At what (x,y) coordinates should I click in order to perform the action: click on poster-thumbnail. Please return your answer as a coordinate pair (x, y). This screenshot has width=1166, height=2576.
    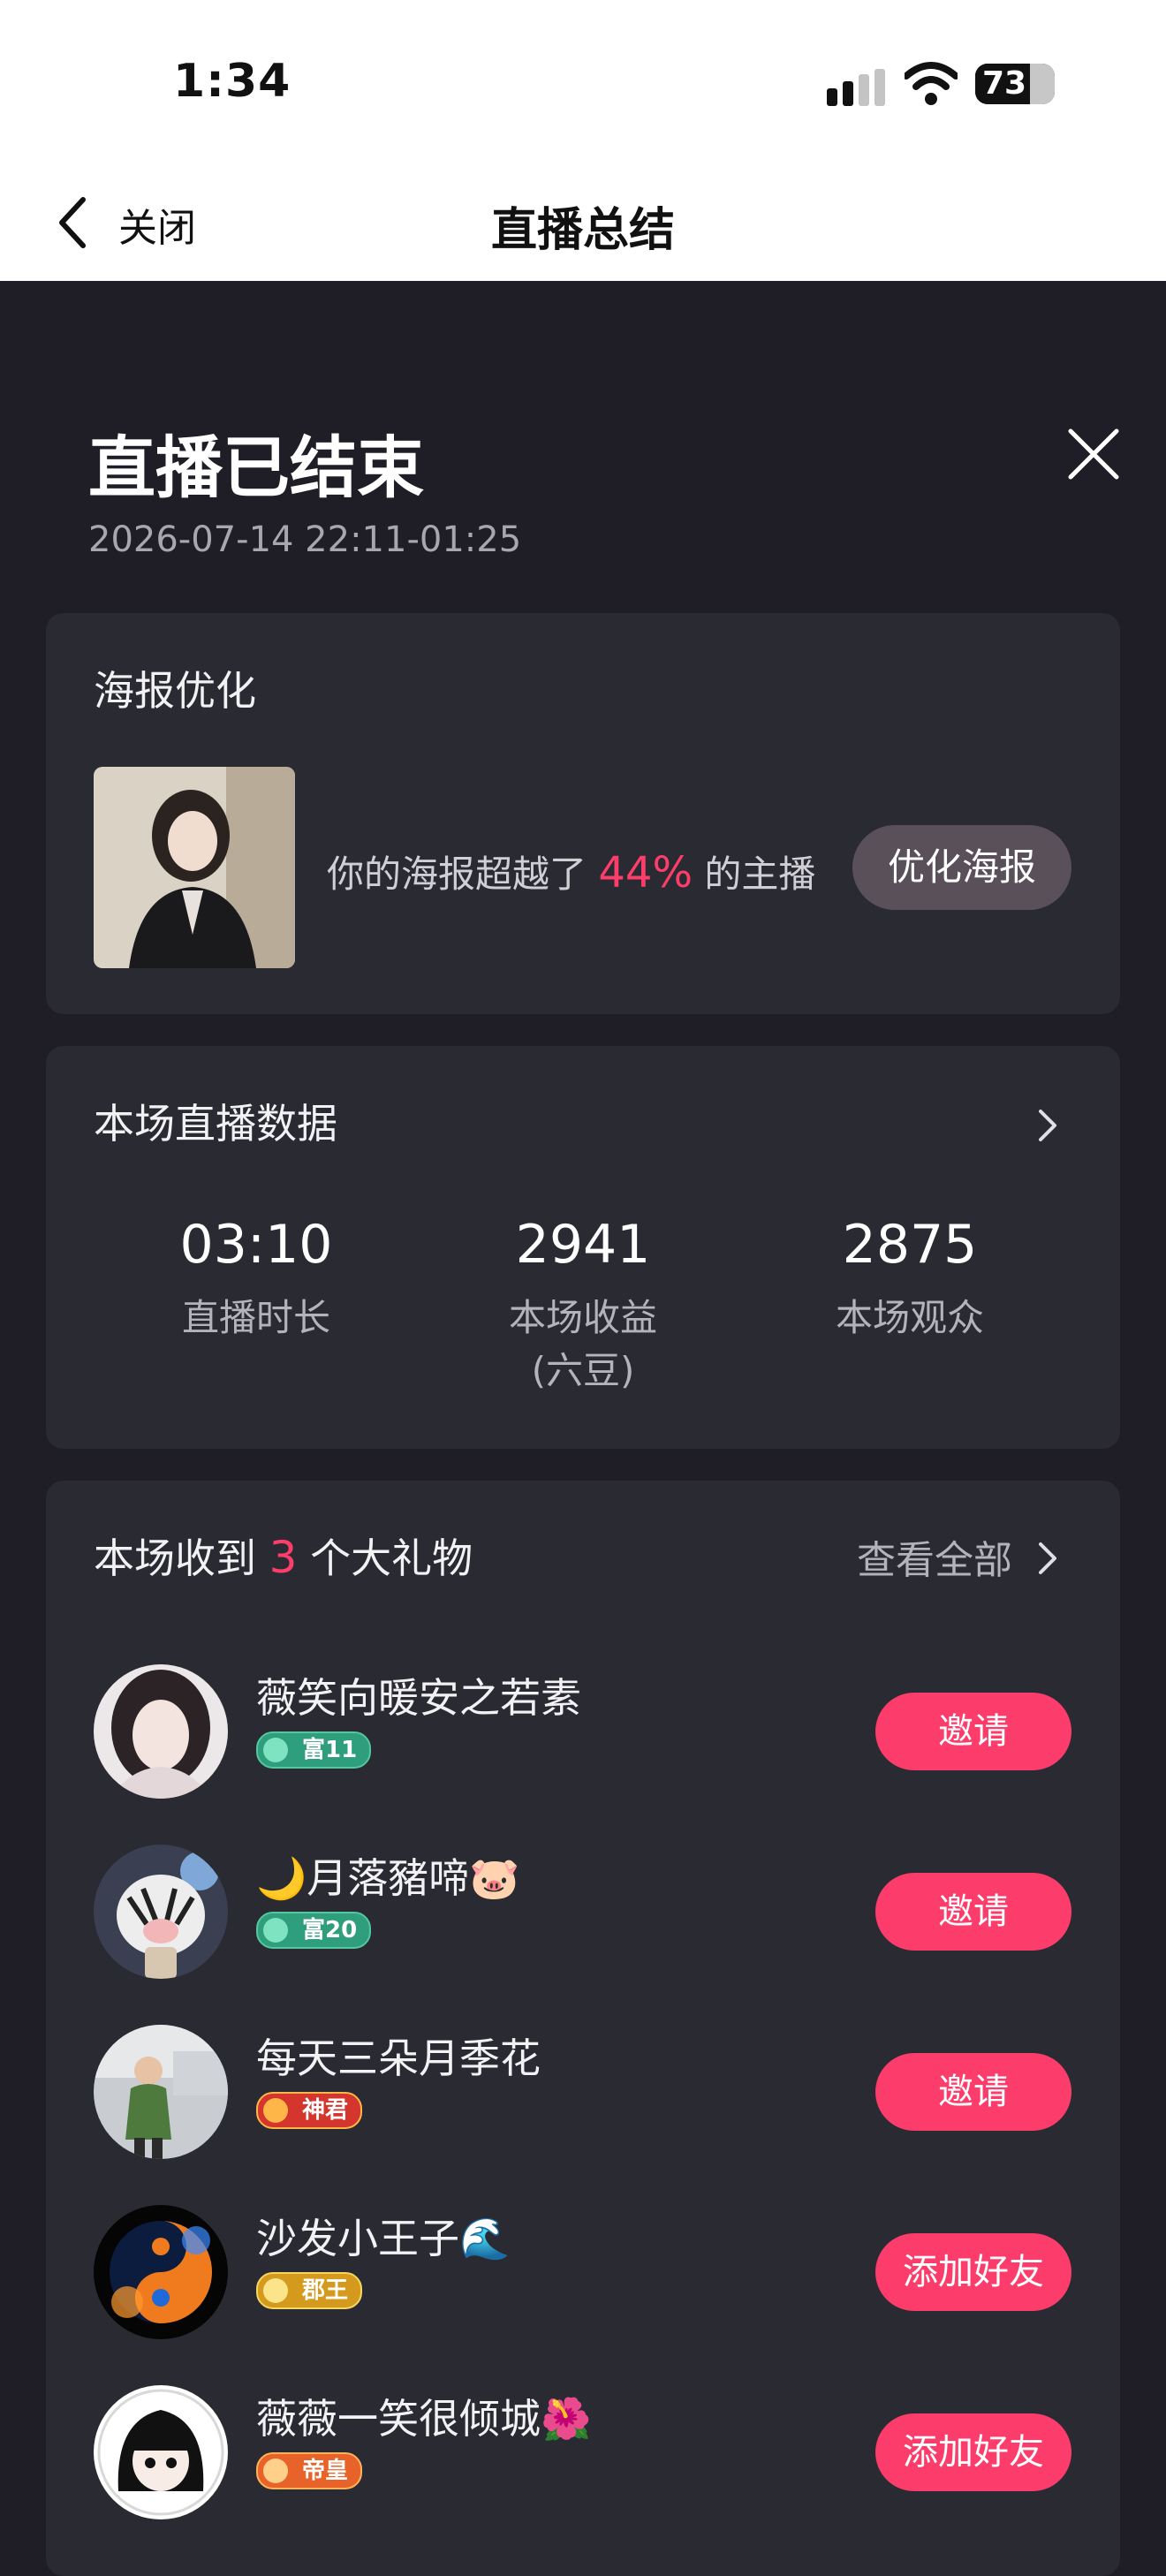
    Looking at the image, I should click on (194, 868).